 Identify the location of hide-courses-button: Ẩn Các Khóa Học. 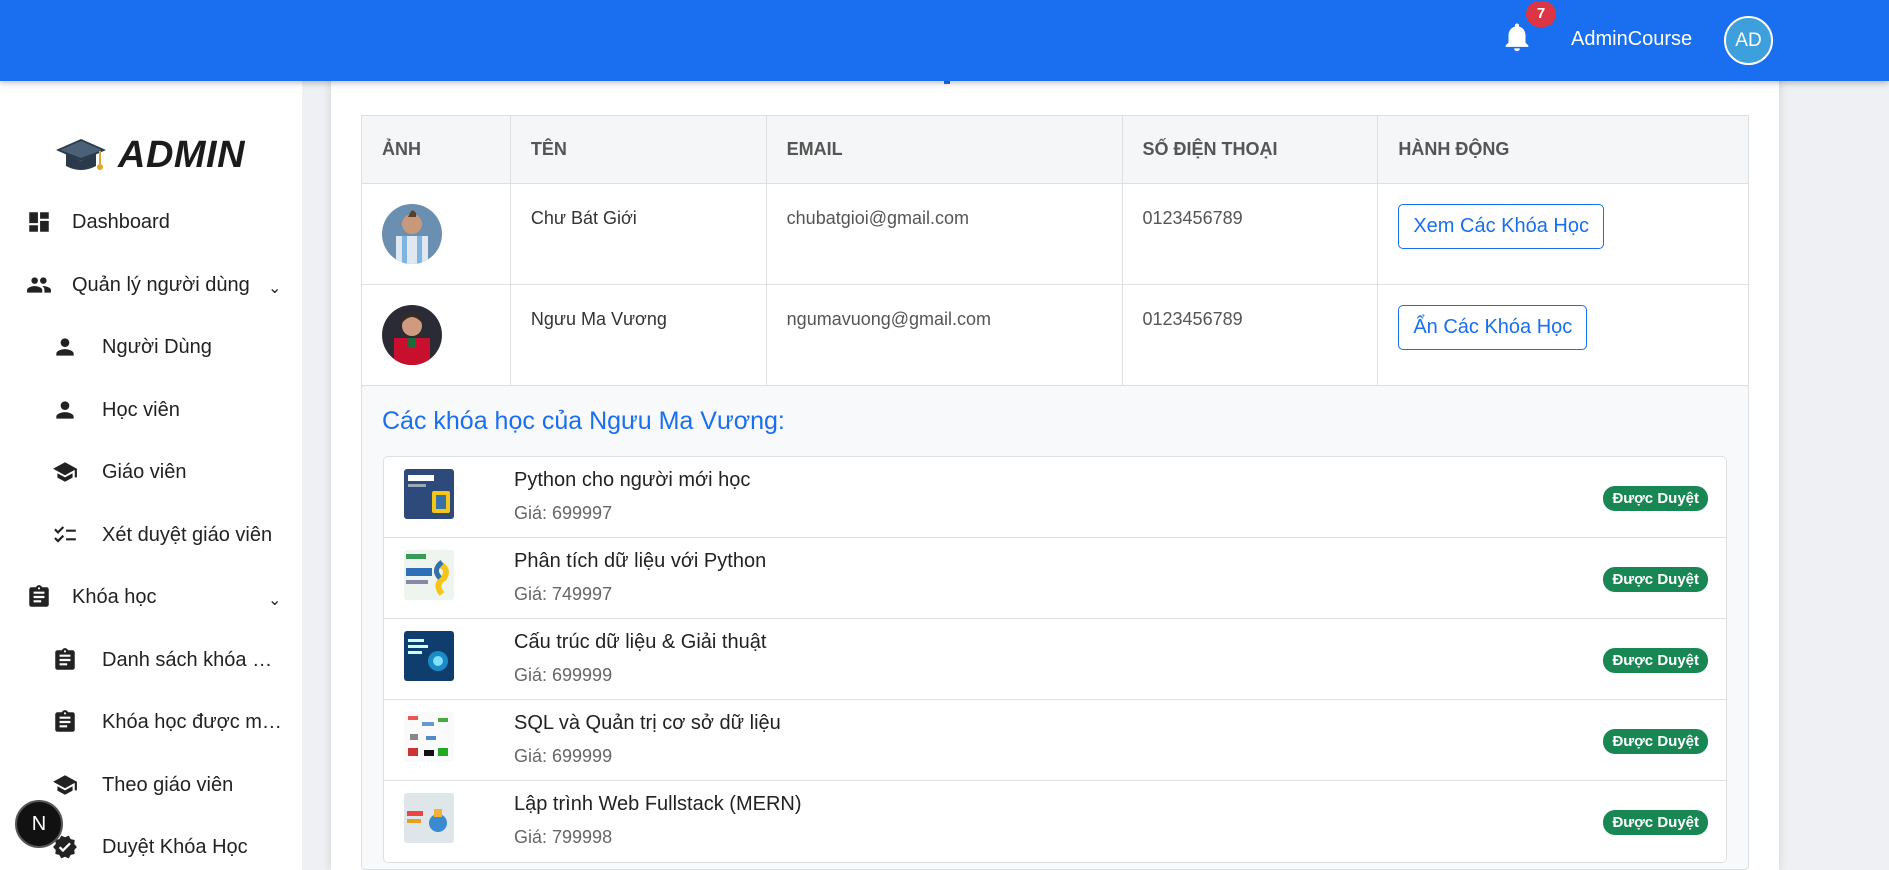
(1493, 327).